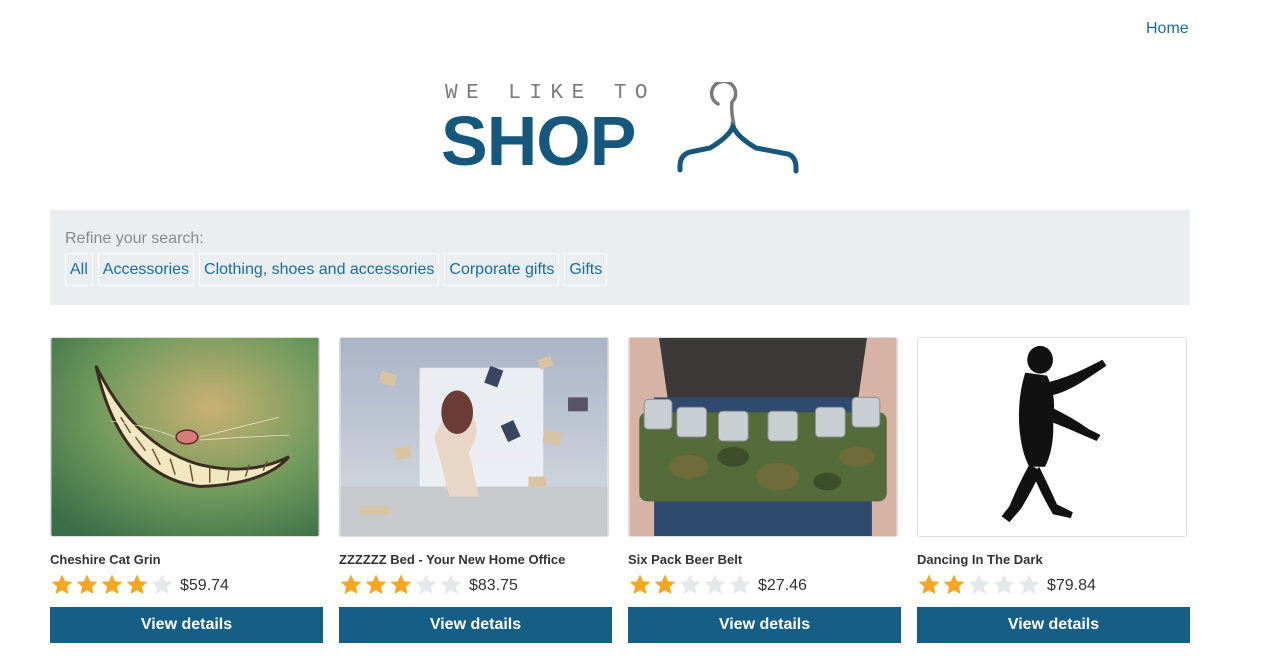  I want to click on hanger-icon, so click(738, 128).